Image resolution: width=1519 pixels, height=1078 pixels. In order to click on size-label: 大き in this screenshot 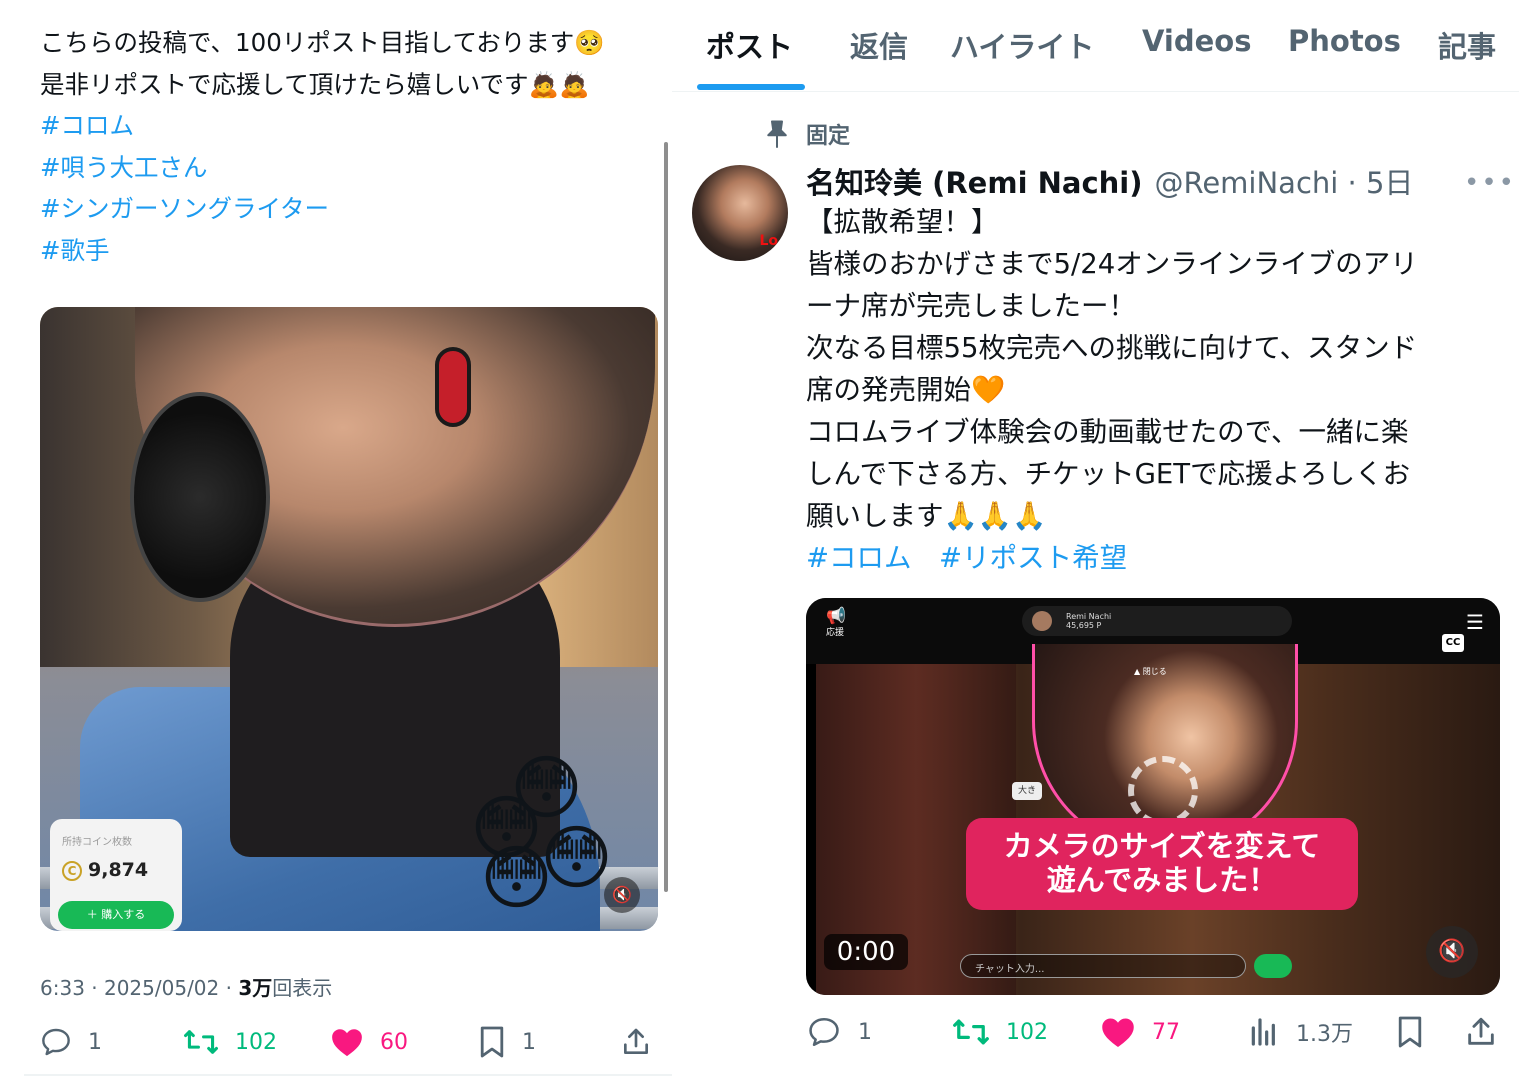, I will do `click(1027, 791)`.